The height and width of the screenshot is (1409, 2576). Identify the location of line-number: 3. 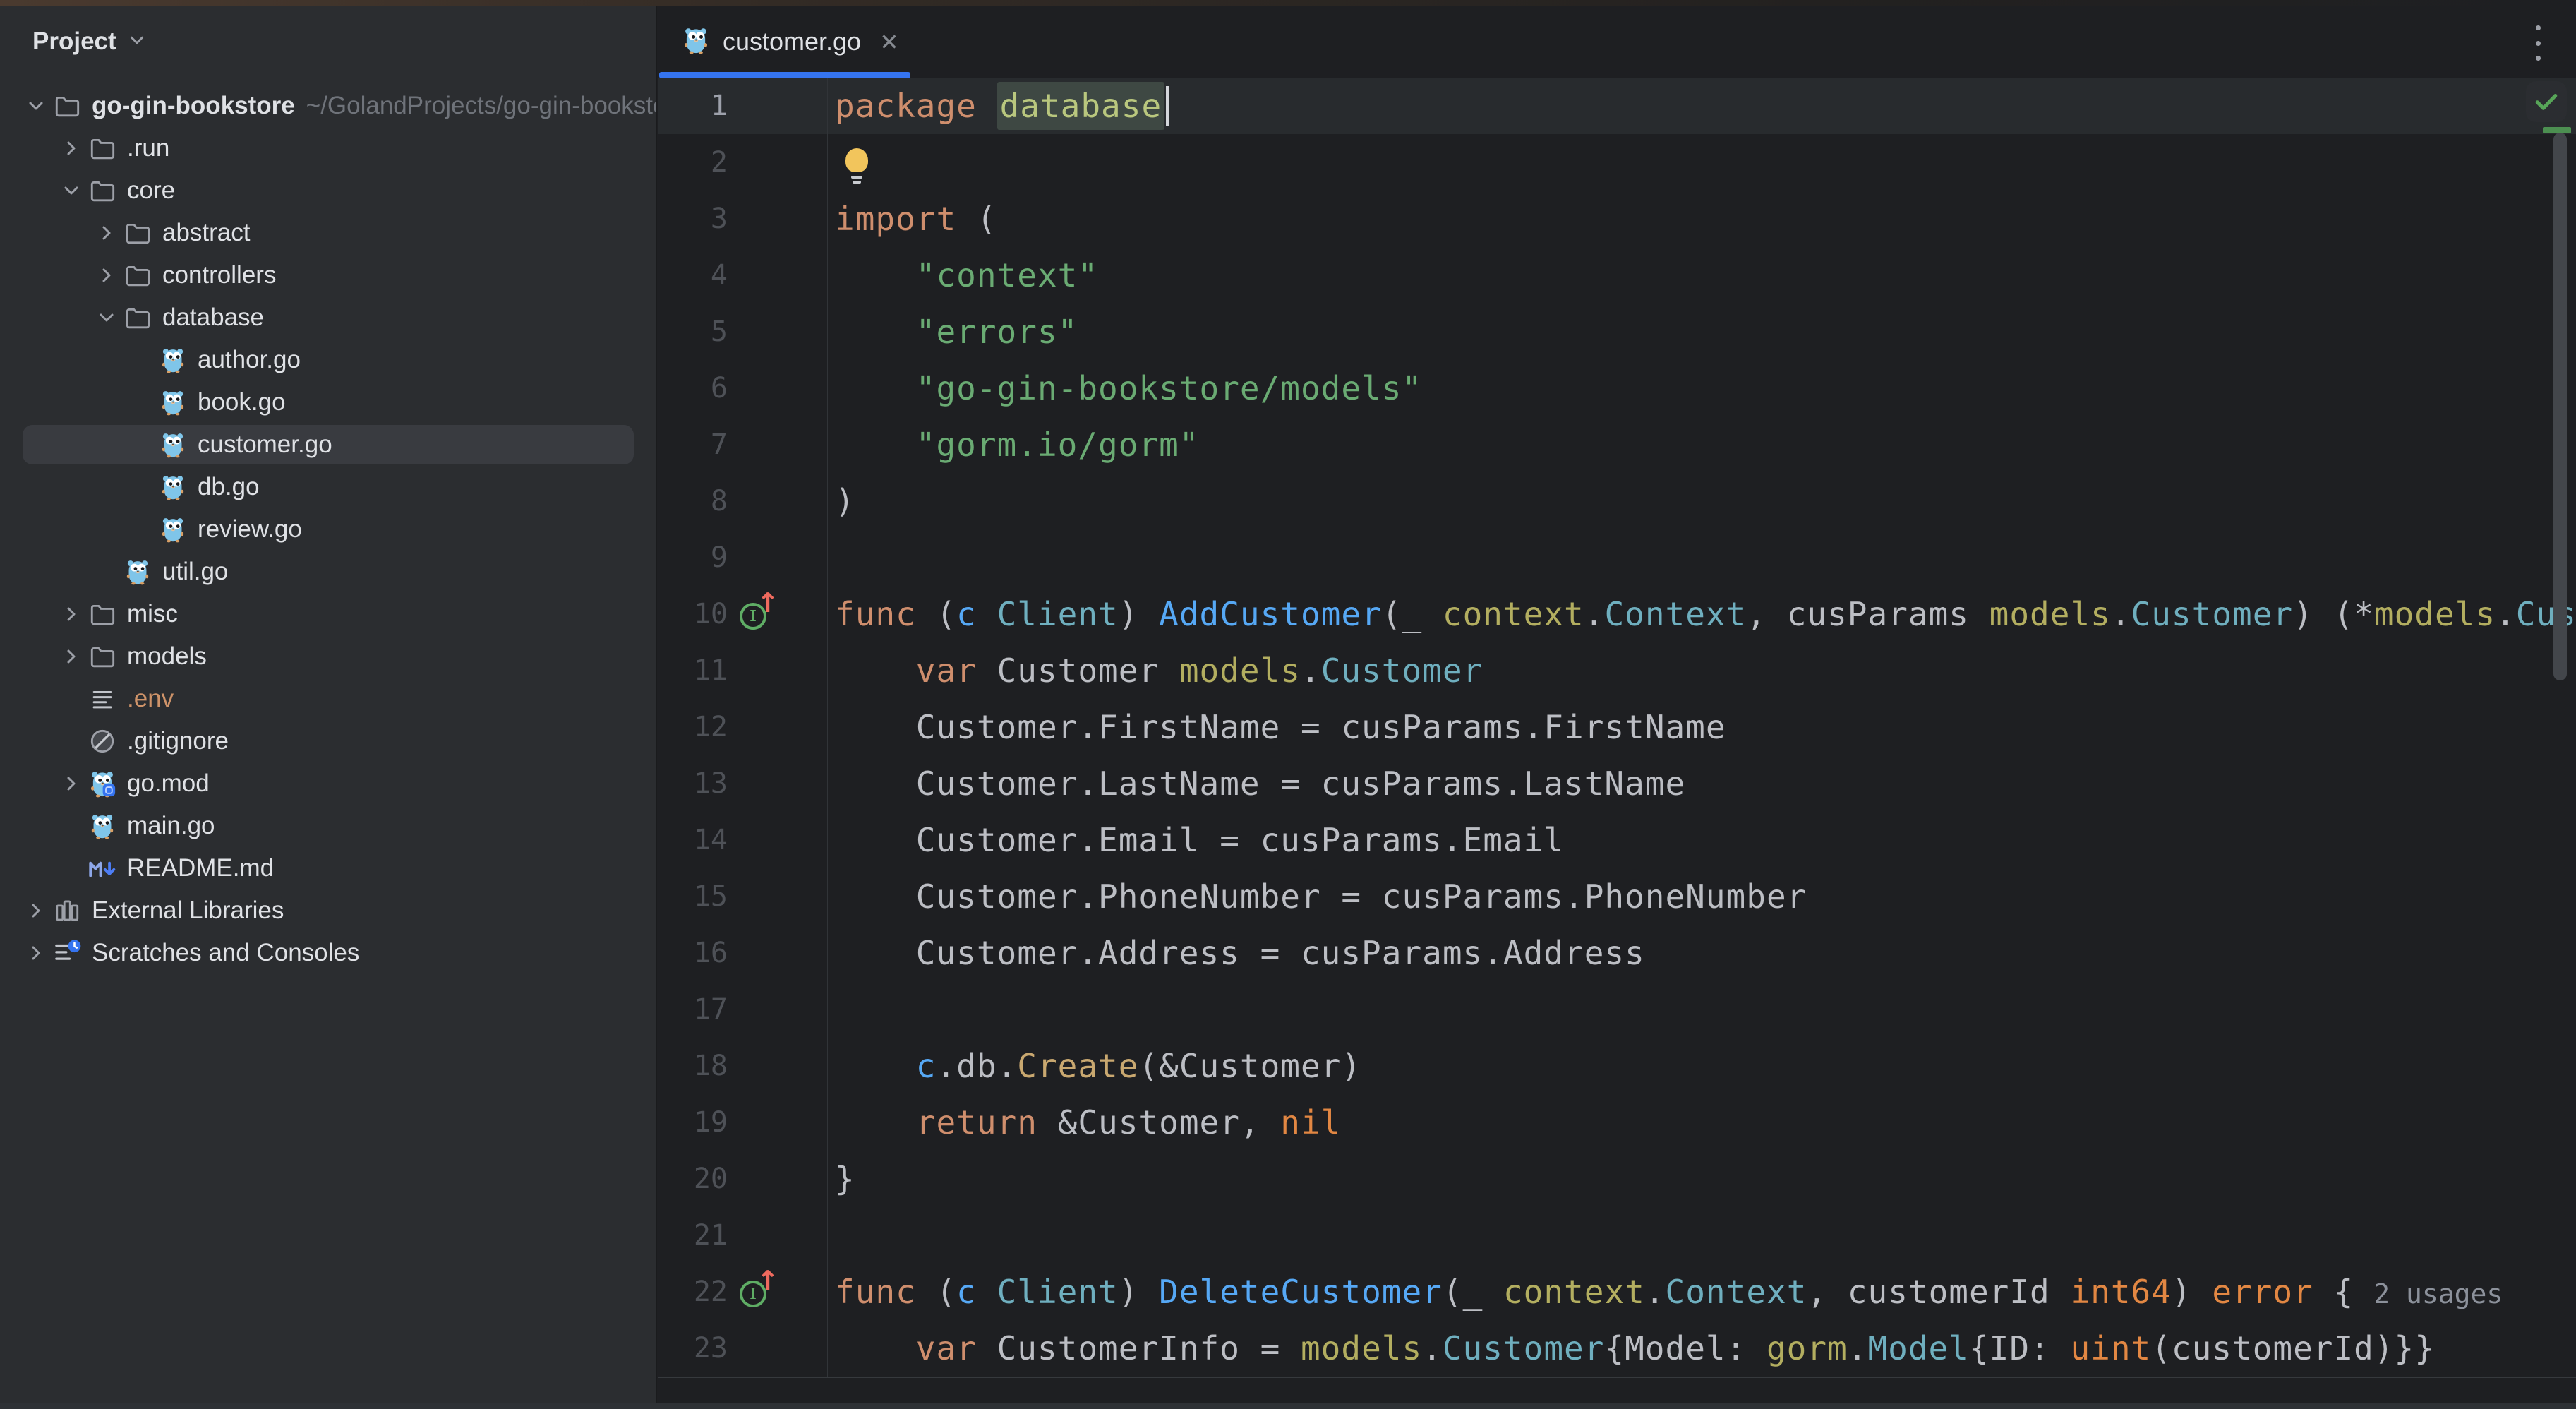
(719, 219).